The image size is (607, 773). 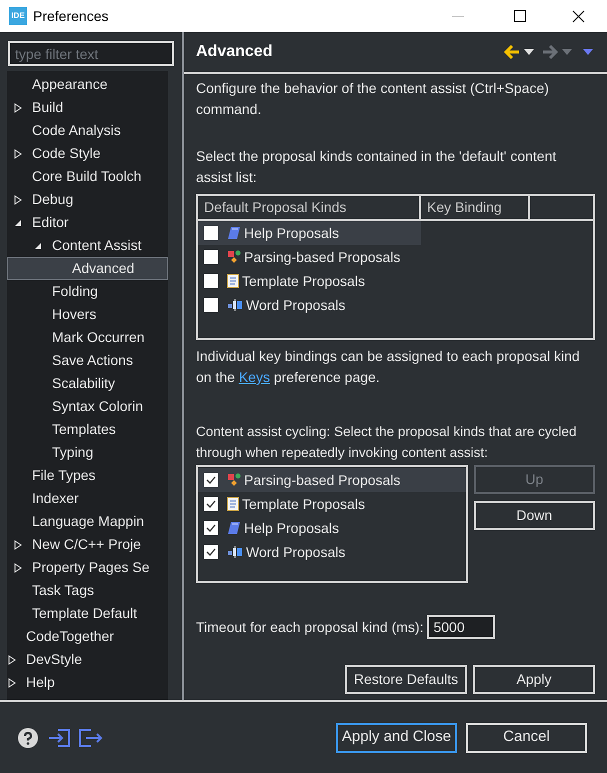 I want to click on tree-item: Indexer, so click(x=87, y=498).